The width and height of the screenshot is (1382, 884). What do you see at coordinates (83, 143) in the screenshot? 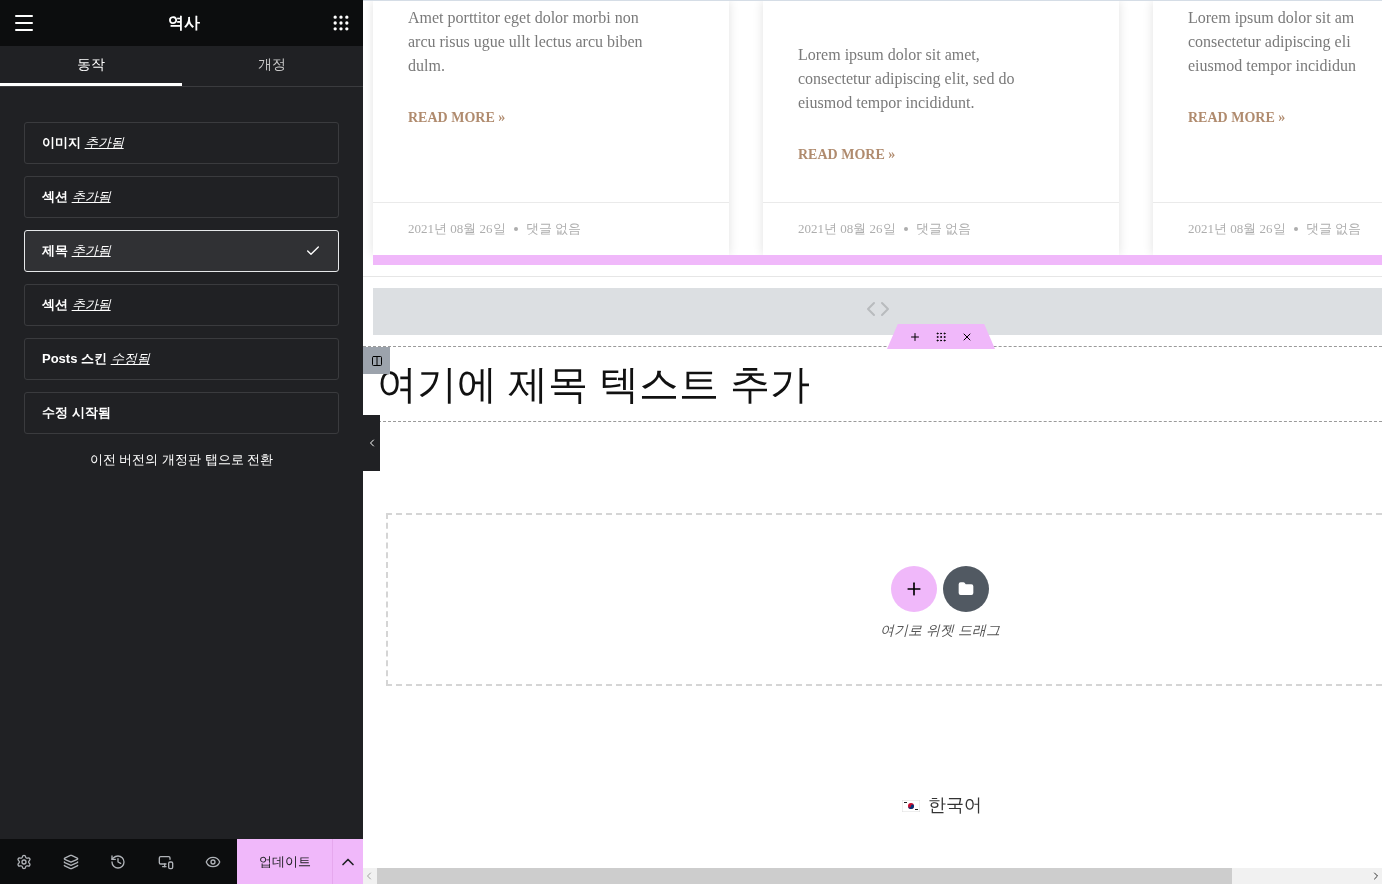
I see `history-item-label: 이미지 추가됨` at bounding box center [83, 143].